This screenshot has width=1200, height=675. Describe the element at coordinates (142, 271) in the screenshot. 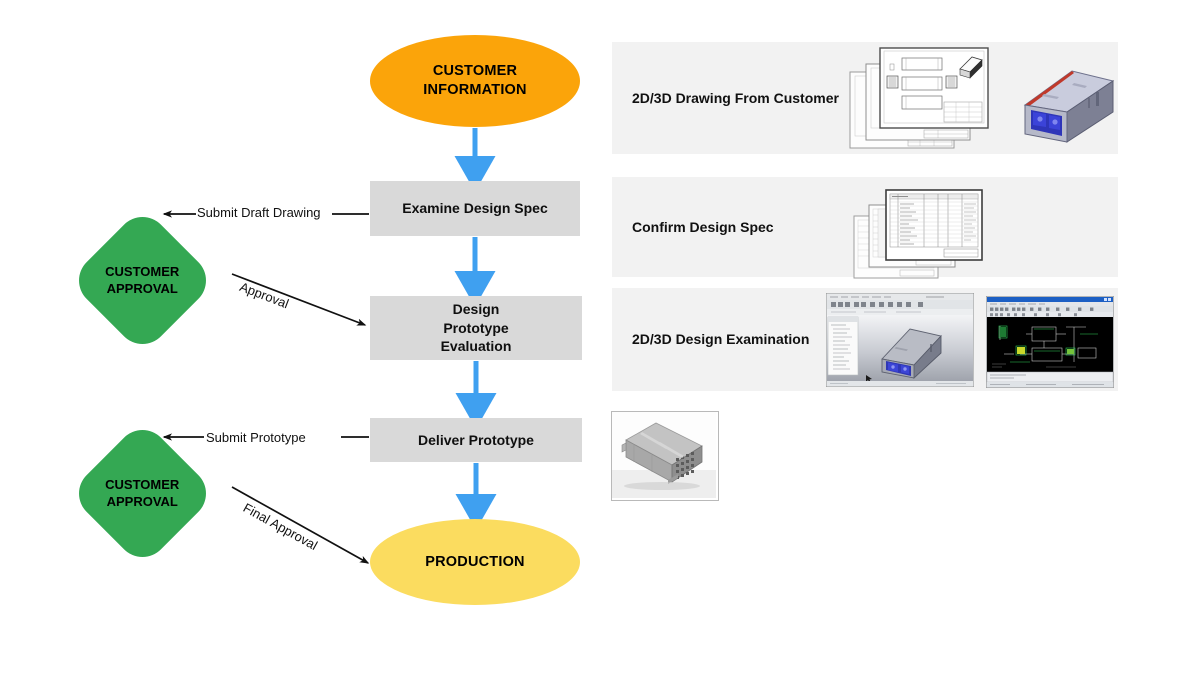

I see `node-customer-approval-1-line1: CUSTOMER` at that location.